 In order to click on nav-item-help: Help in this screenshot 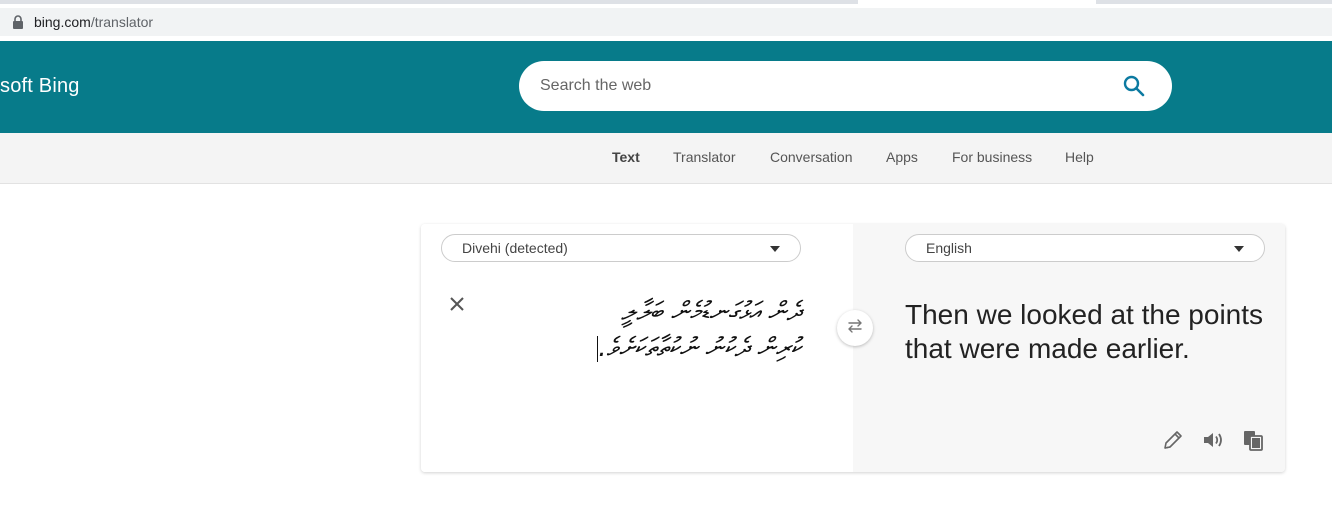, I will do `click(1079, 157)`.